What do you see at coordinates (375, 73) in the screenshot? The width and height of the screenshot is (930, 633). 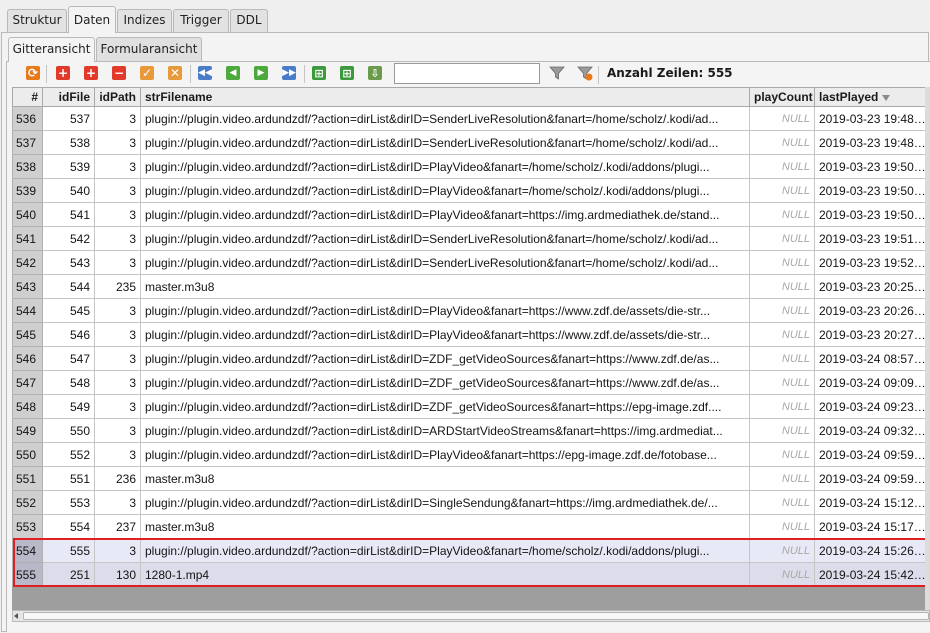 I see `export-icon: ⇩` at bounding box center [375, 73].